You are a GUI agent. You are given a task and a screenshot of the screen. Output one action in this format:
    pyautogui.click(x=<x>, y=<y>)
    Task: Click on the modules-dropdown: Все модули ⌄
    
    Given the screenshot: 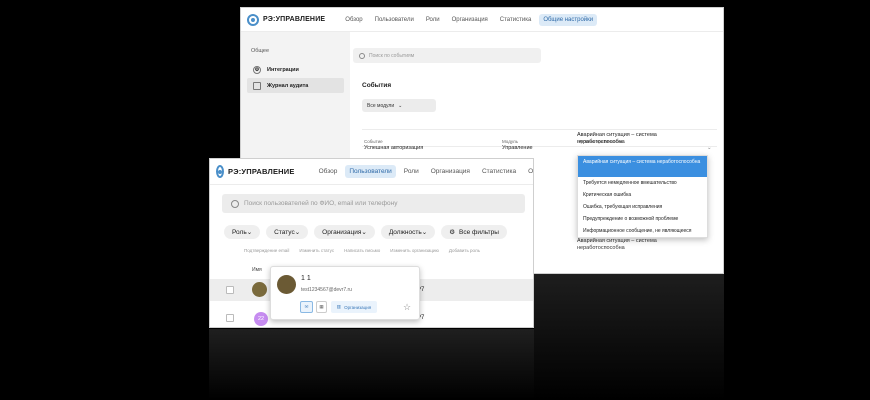 What is the action you would take?
    pyautogui.click(x=399, y=105)
    